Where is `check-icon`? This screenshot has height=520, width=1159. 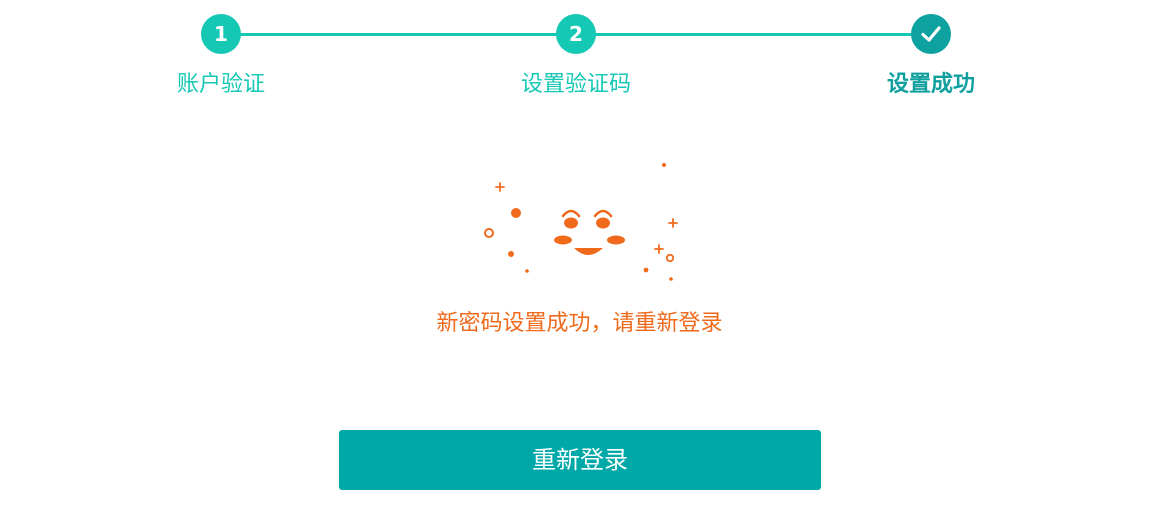 check-icon is located at coordinates (931, 34).